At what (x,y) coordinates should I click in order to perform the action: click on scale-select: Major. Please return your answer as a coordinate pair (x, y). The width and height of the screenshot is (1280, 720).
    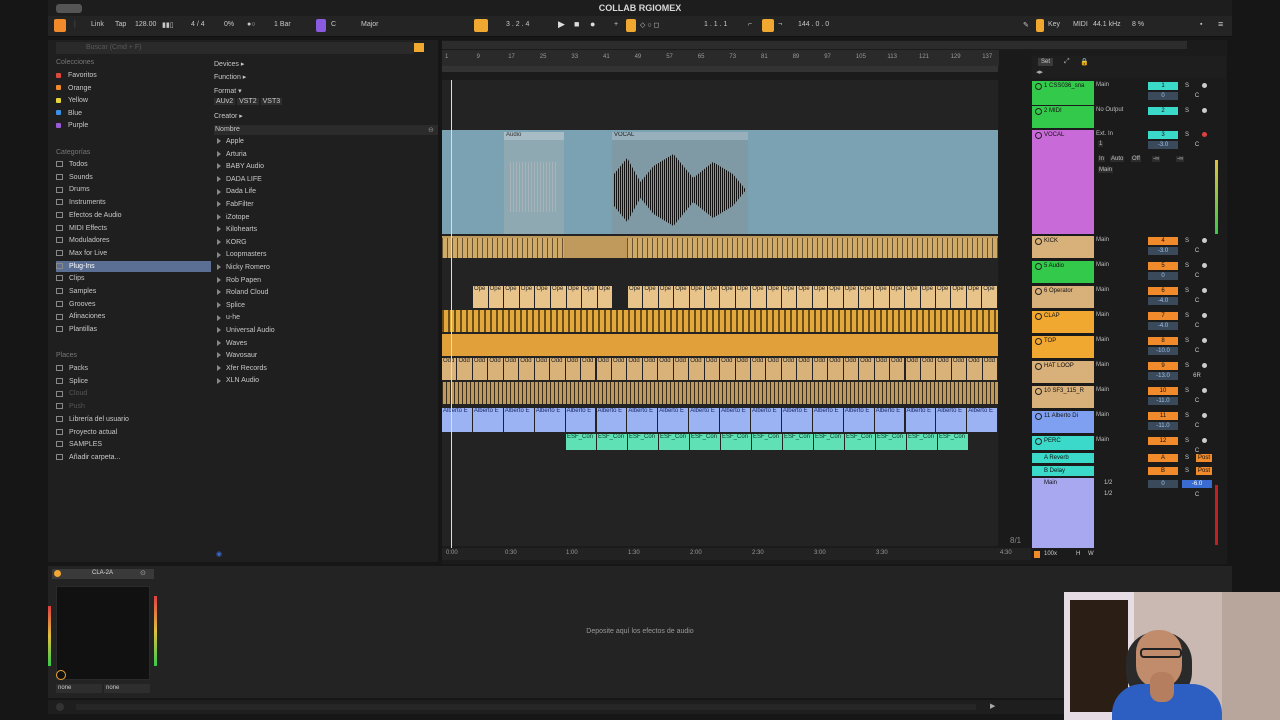
    Looking at the image, I should click on (370, 24).